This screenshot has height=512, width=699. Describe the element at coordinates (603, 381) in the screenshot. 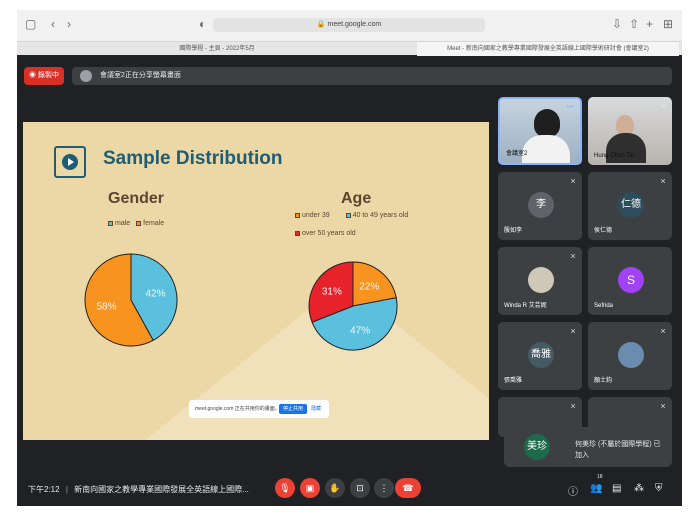

I see `participant-name: 顏士鈞` at that location.